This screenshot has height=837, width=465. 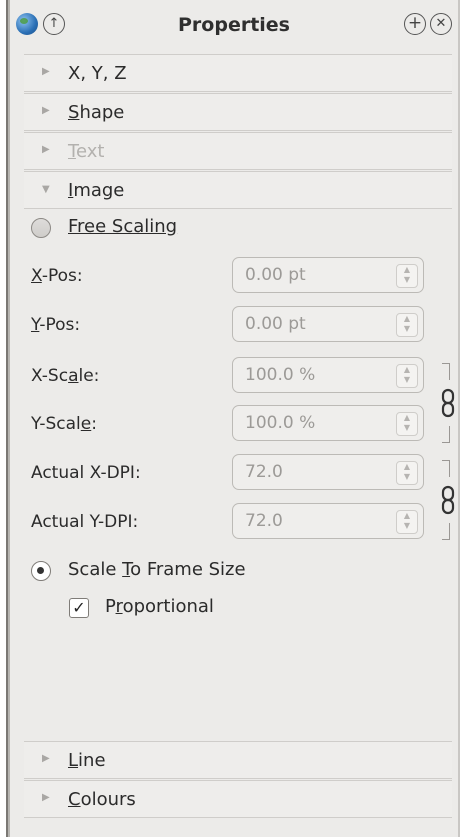 What do you see at coordinates (238, 760) in the screenshot?
I see `section-line: ▶ Line` at bounding box center [238, 760].